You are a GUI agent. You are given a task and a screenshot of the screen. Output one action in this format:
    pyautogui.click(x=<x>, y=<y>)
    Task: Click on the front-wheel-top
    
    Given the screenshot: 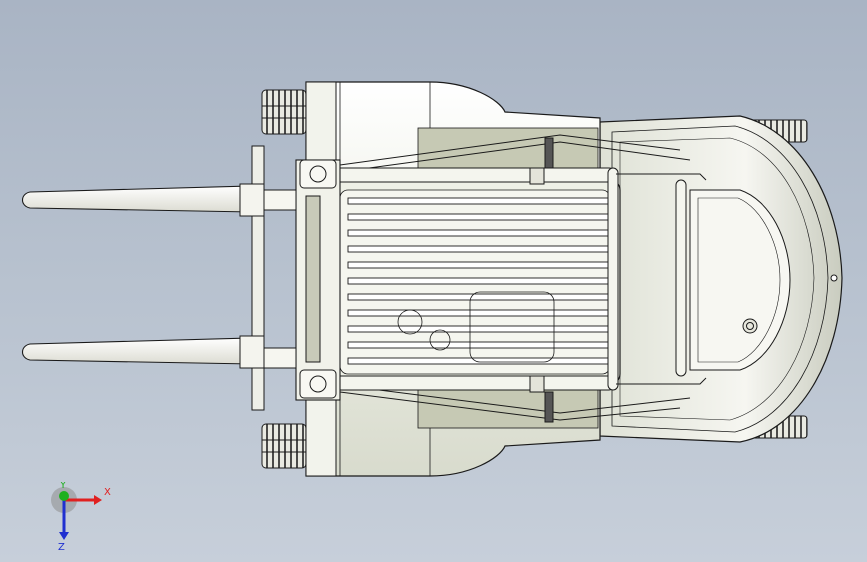 What is the action you would take?
    pyautogui.click(x=284, y=112)
    